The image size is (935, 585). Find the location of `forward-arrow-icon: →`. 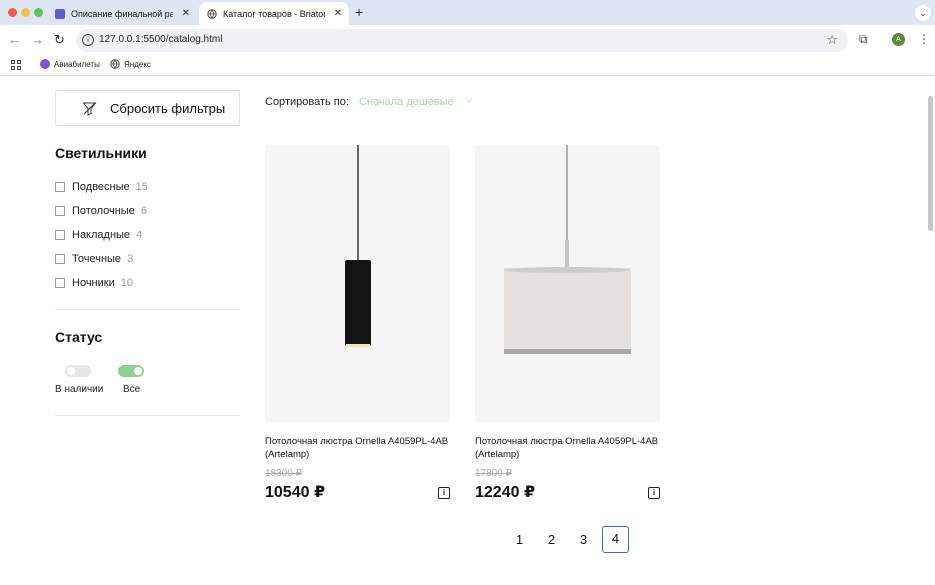

forward-arrow-icon: → is located at coordinates (37, 39).